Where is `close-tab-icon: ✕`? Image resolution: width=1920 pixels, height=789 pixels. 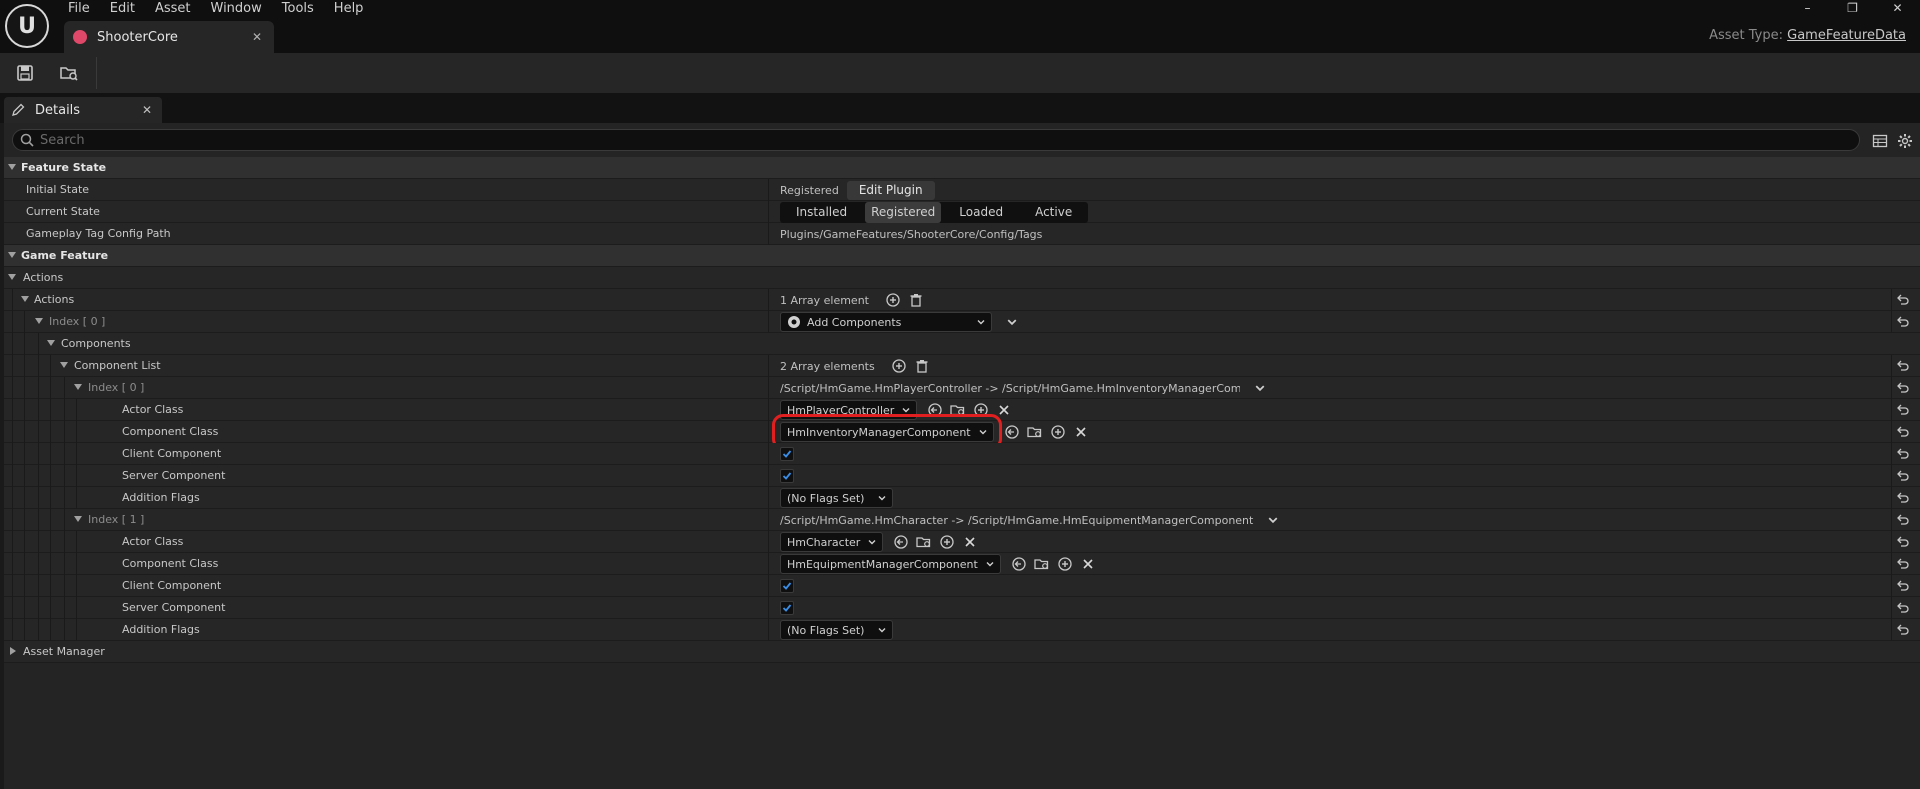
close-tab-icon: ✕ is located at coordinates (257, 37).